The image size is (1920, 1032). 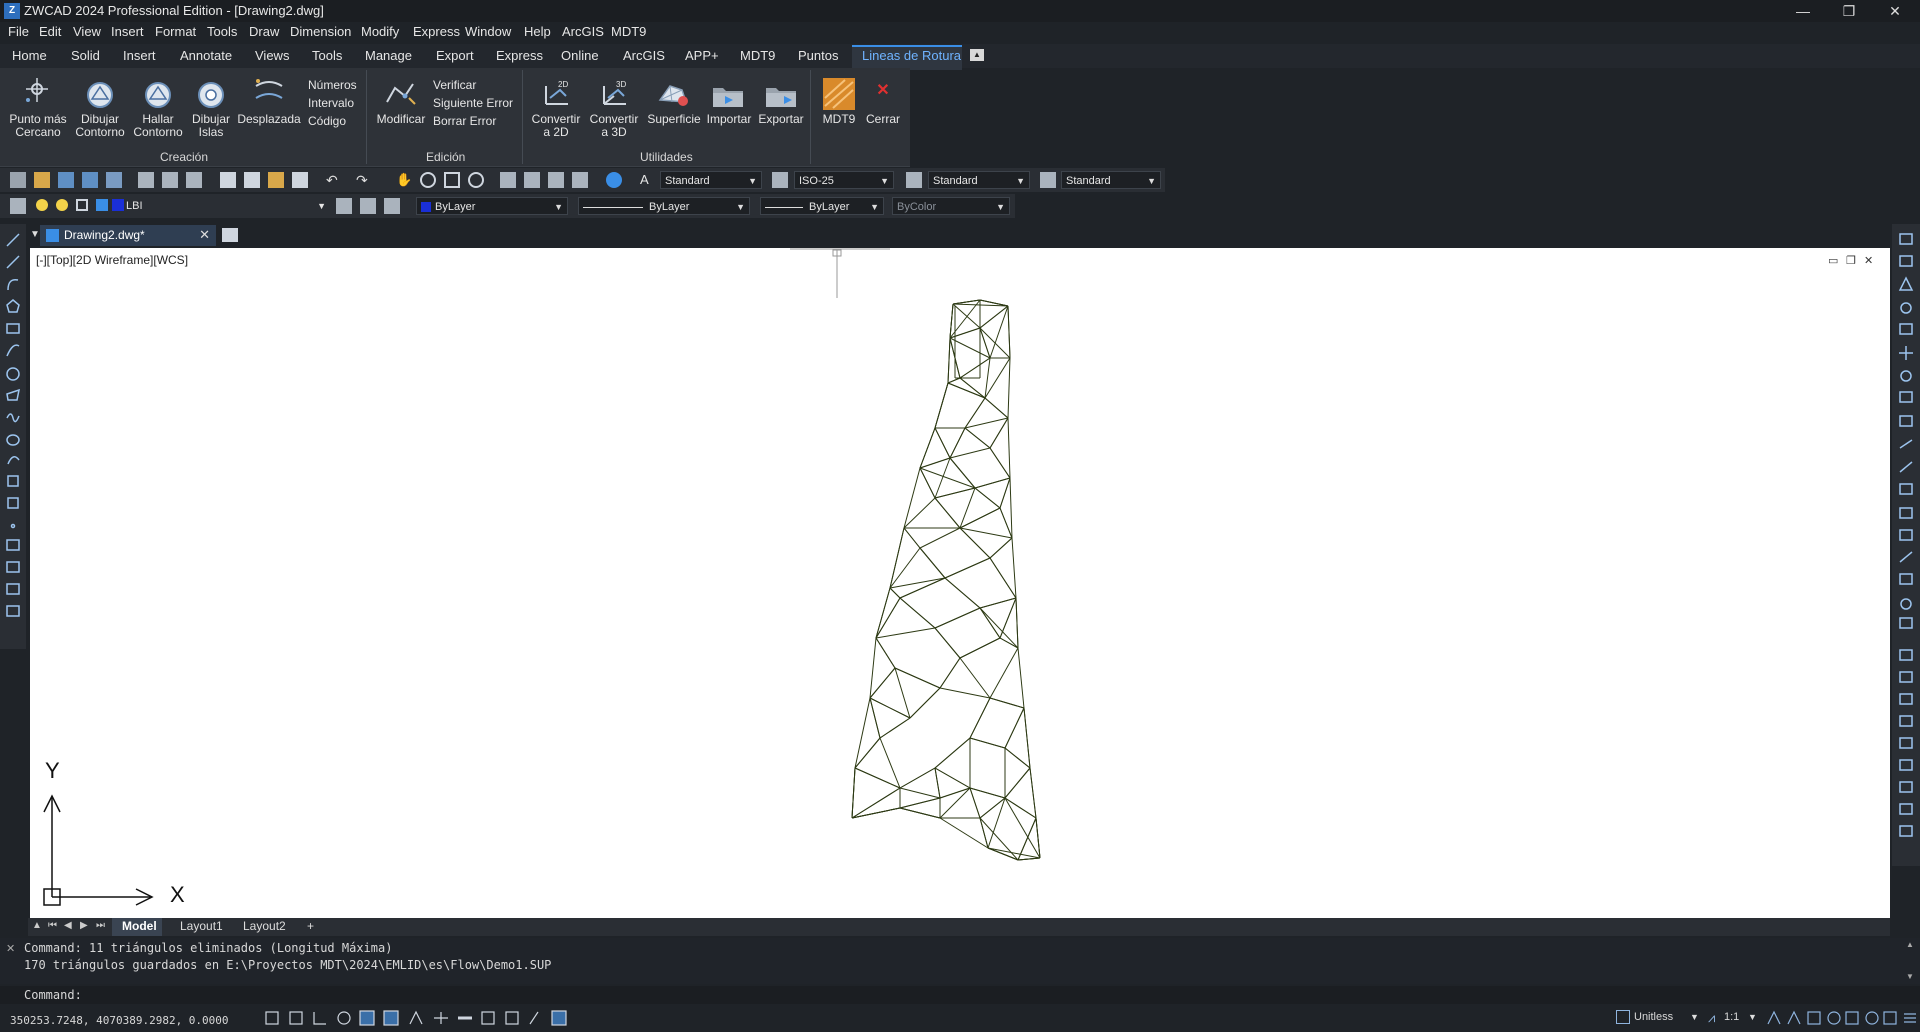 I want to click on plot-preview-icon, so click(x=170, y=180).